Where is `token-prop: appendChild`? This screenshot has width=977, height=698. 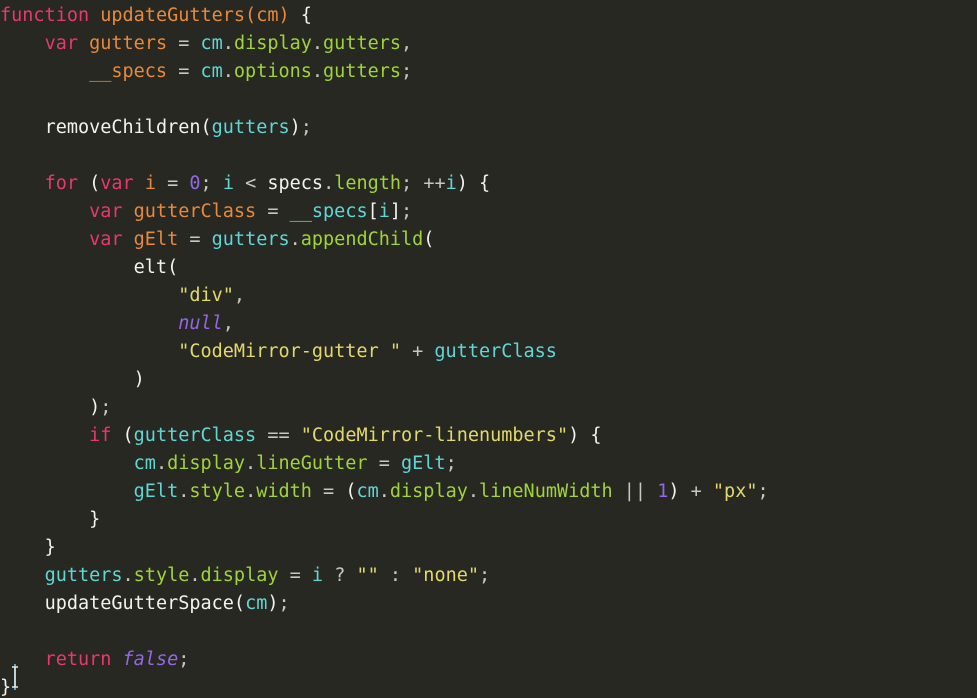
token-prop: appendChild is located at coordinates (362, 239).